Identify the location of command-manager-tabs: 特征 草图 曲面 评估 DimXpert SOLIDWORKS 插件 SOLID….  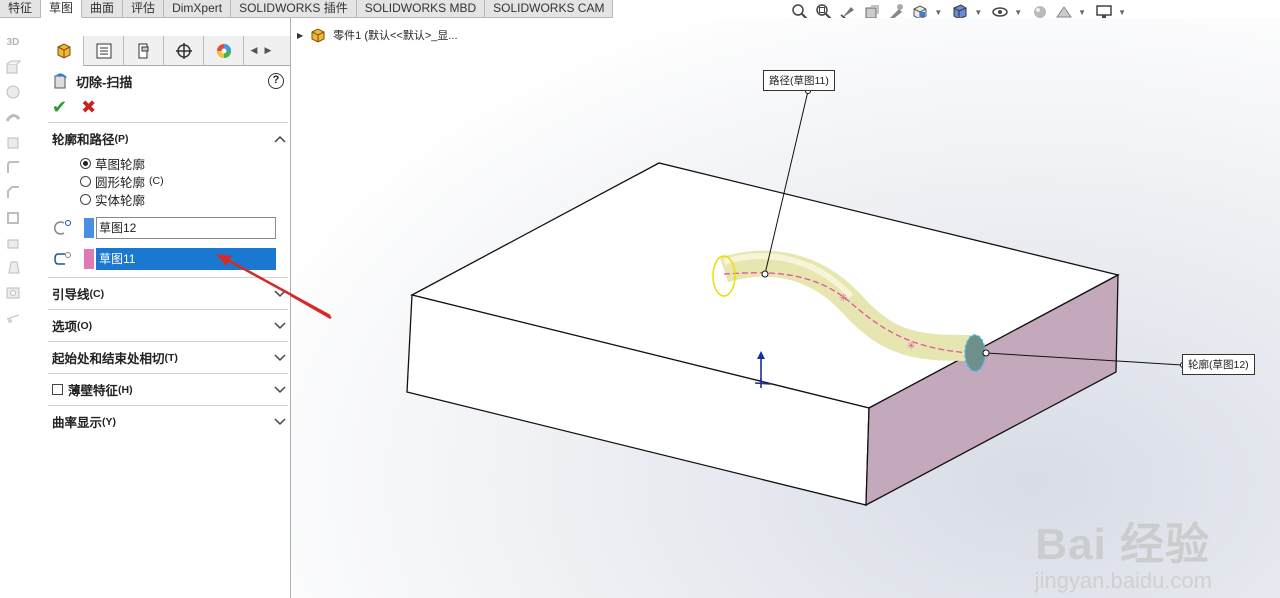
(307, 9).